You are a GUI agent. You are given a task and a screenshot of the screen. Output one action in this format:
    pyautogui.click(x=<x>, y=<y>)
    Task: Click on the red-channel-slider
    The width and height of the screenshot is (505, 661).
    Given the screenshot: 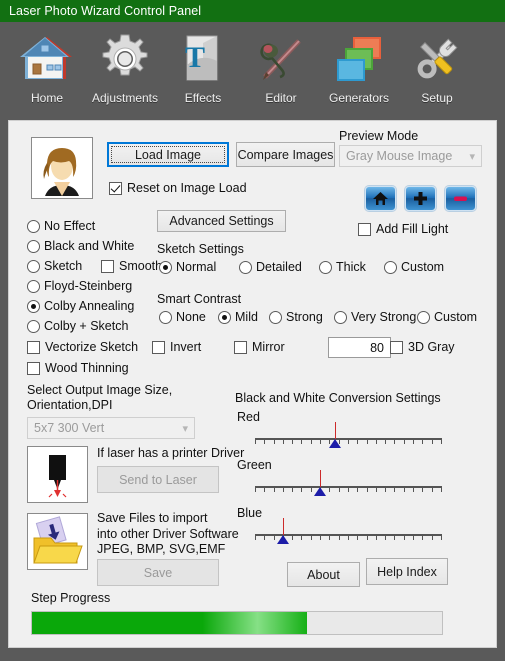 What is the action you would take?
    pyautogui.click(x=348, y=436)
    